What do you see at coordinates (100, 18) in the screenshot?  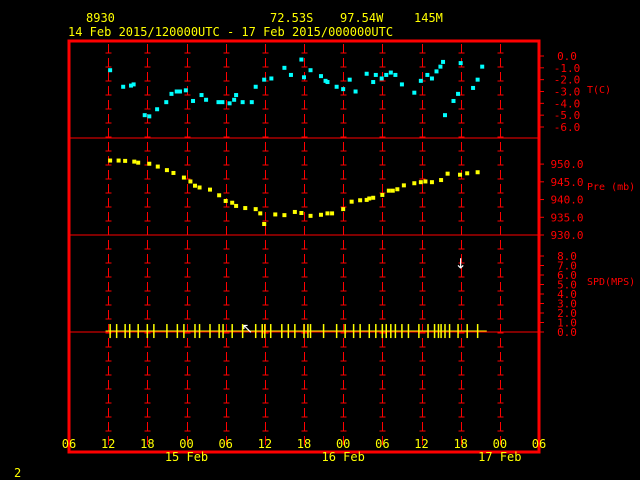 I see `station-id: 8930` at bounding box center [100, 18].